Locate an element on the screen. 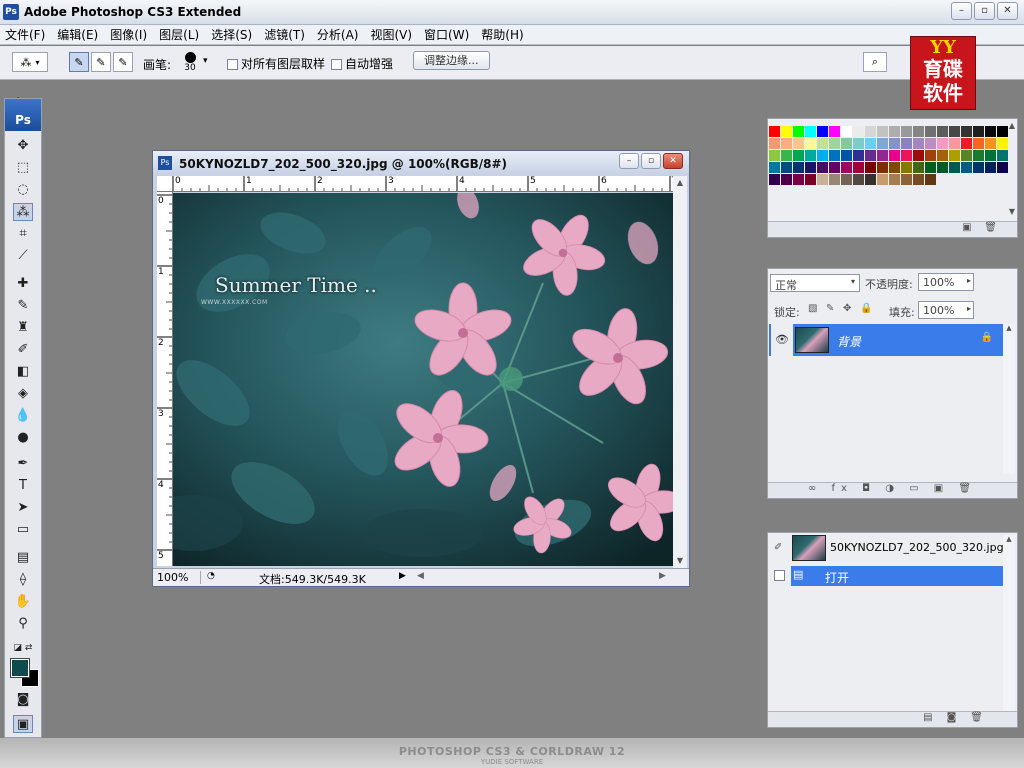  menu-file: 文件(F) is located at coordinates (25, 34).